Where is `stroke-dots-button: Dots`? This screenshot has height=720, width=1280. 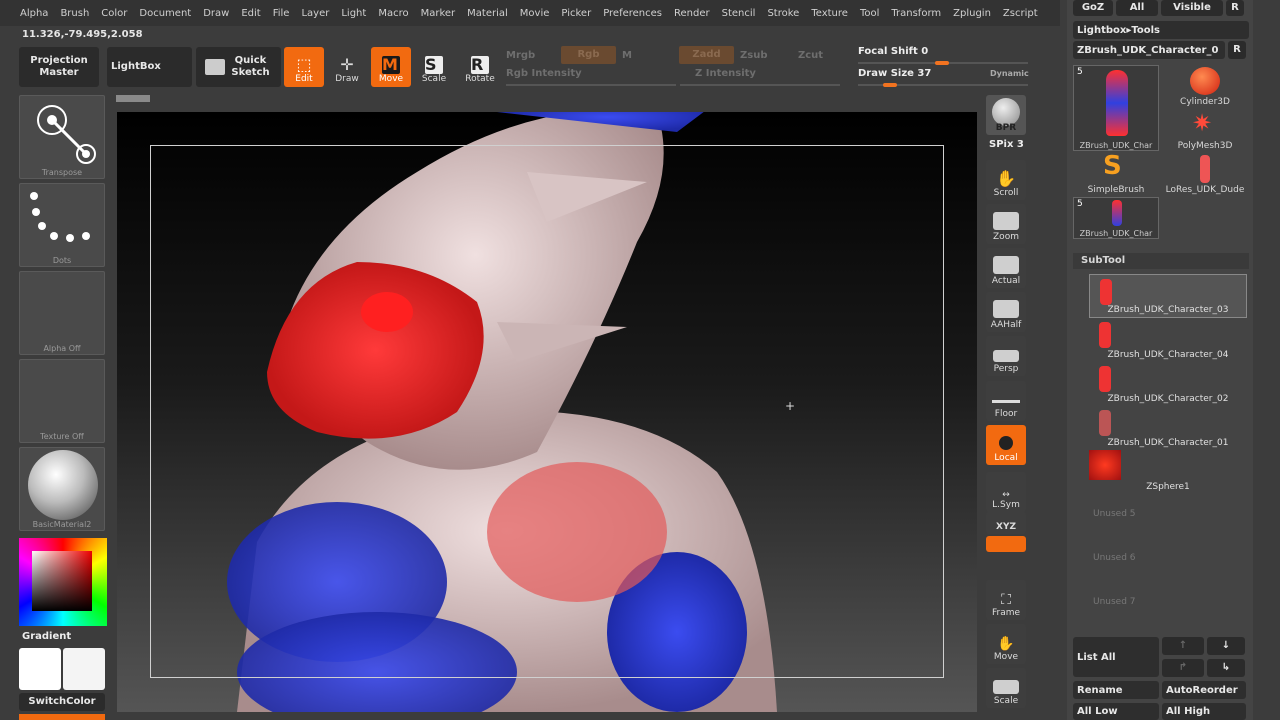 stroke-dots-button: Dots is located at coordinates (62, 225).